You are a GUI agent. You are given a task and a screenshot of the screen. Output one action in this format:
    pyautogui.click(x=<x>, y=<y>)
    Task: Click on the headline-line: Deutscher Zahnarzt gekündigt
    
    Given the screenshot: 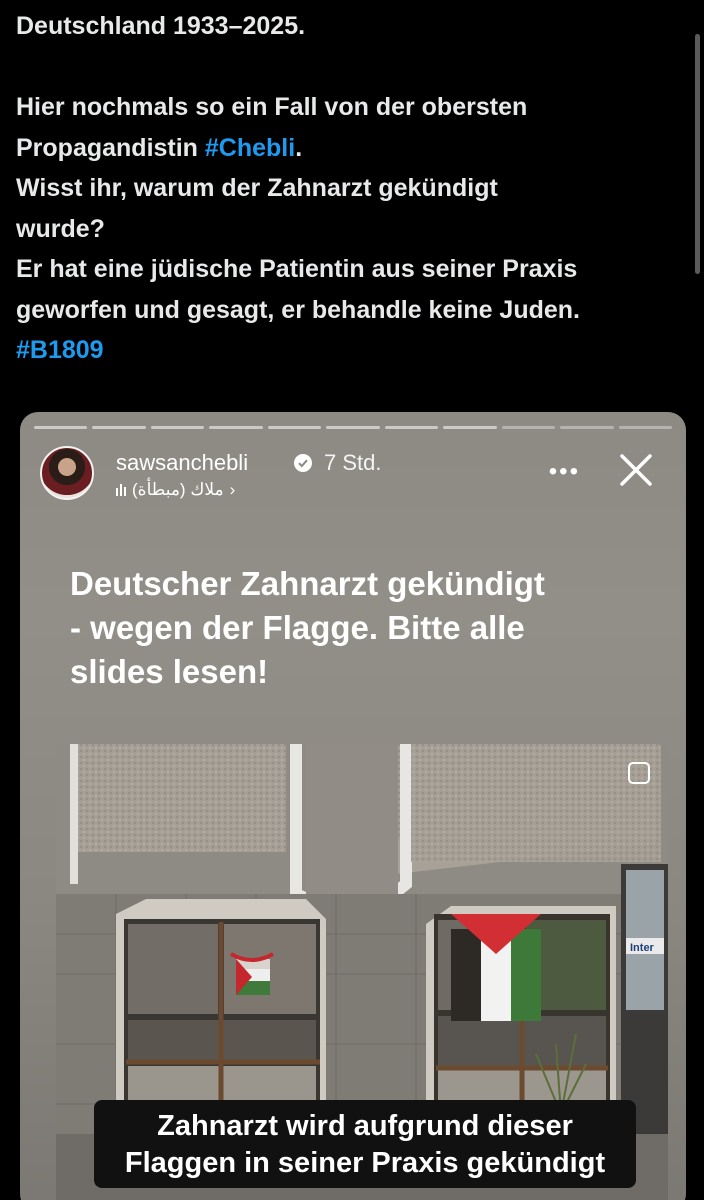 What is the action you would take?
    pyautogui.click(x=307, y=583)
    